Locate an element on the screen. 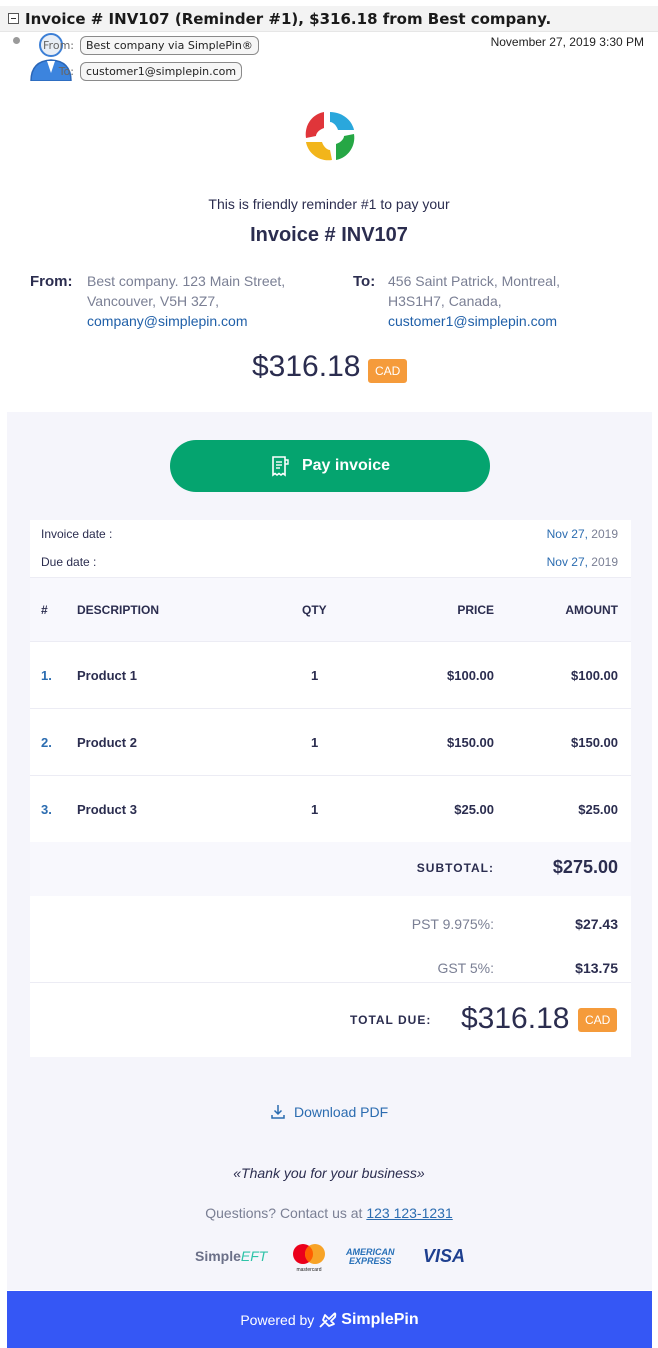 This screenshot has width=658, height=1348. total-due-label: TOTAL DUE: is located at coordinates (391, 1020).